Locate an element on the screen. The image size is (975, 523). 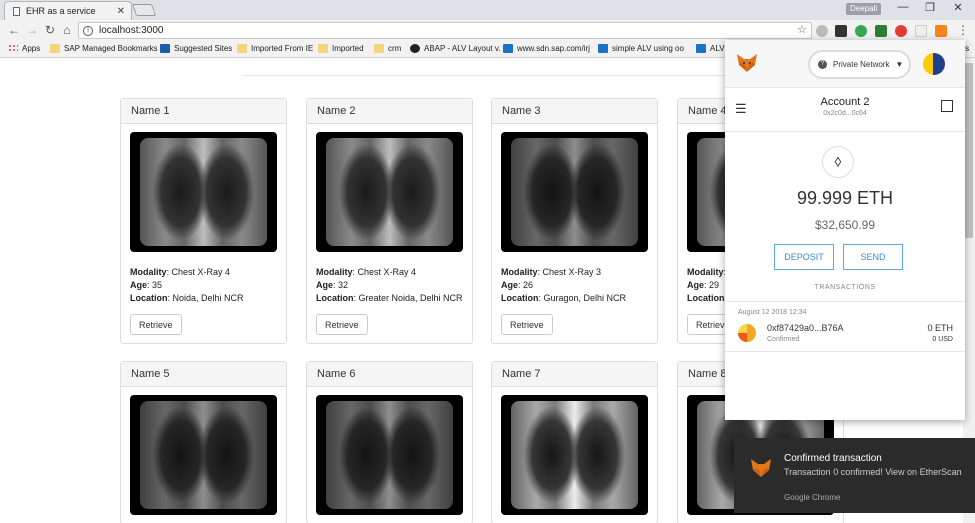
transaction-eth-amount: 0 ETH is located at coordinates (940, 328).